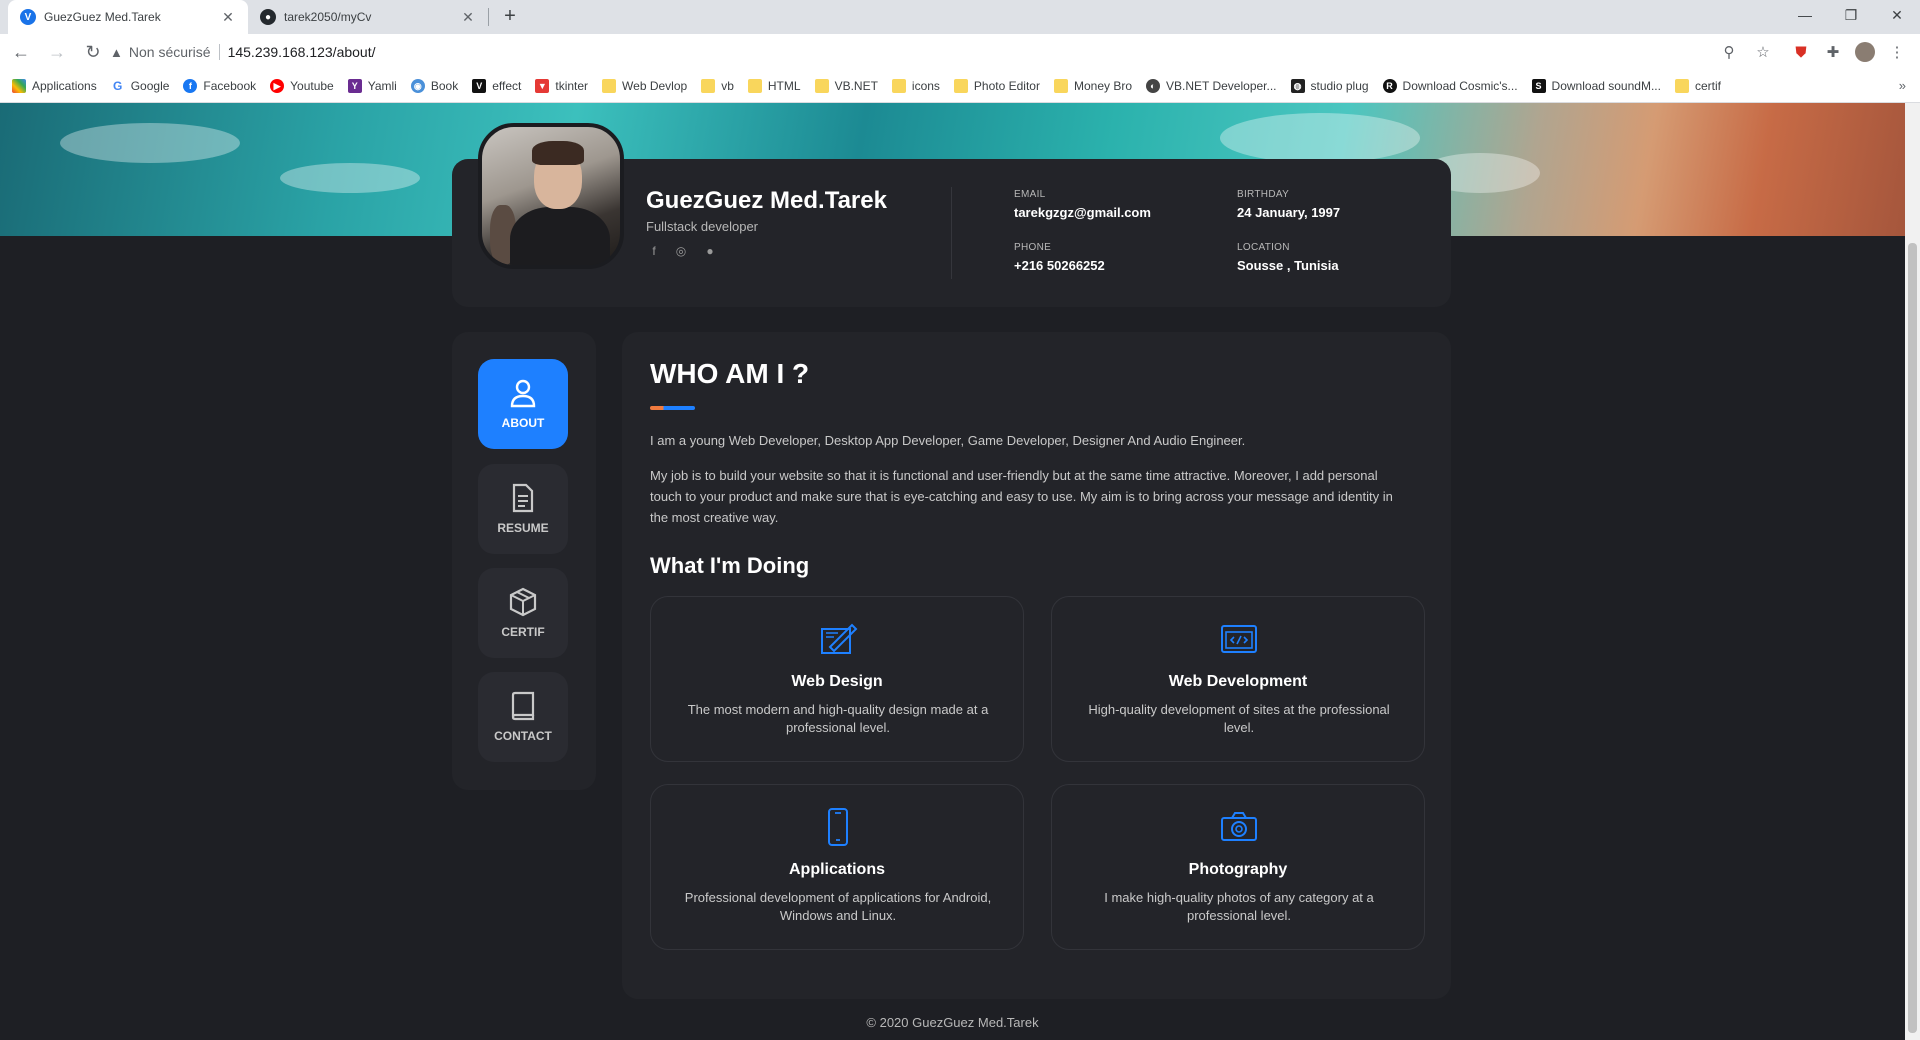 This screenshot has width=1920, height=1040. Describe the element at coordinates (219, 52) in the screenshot. I see `omnibox-divider` at that location.